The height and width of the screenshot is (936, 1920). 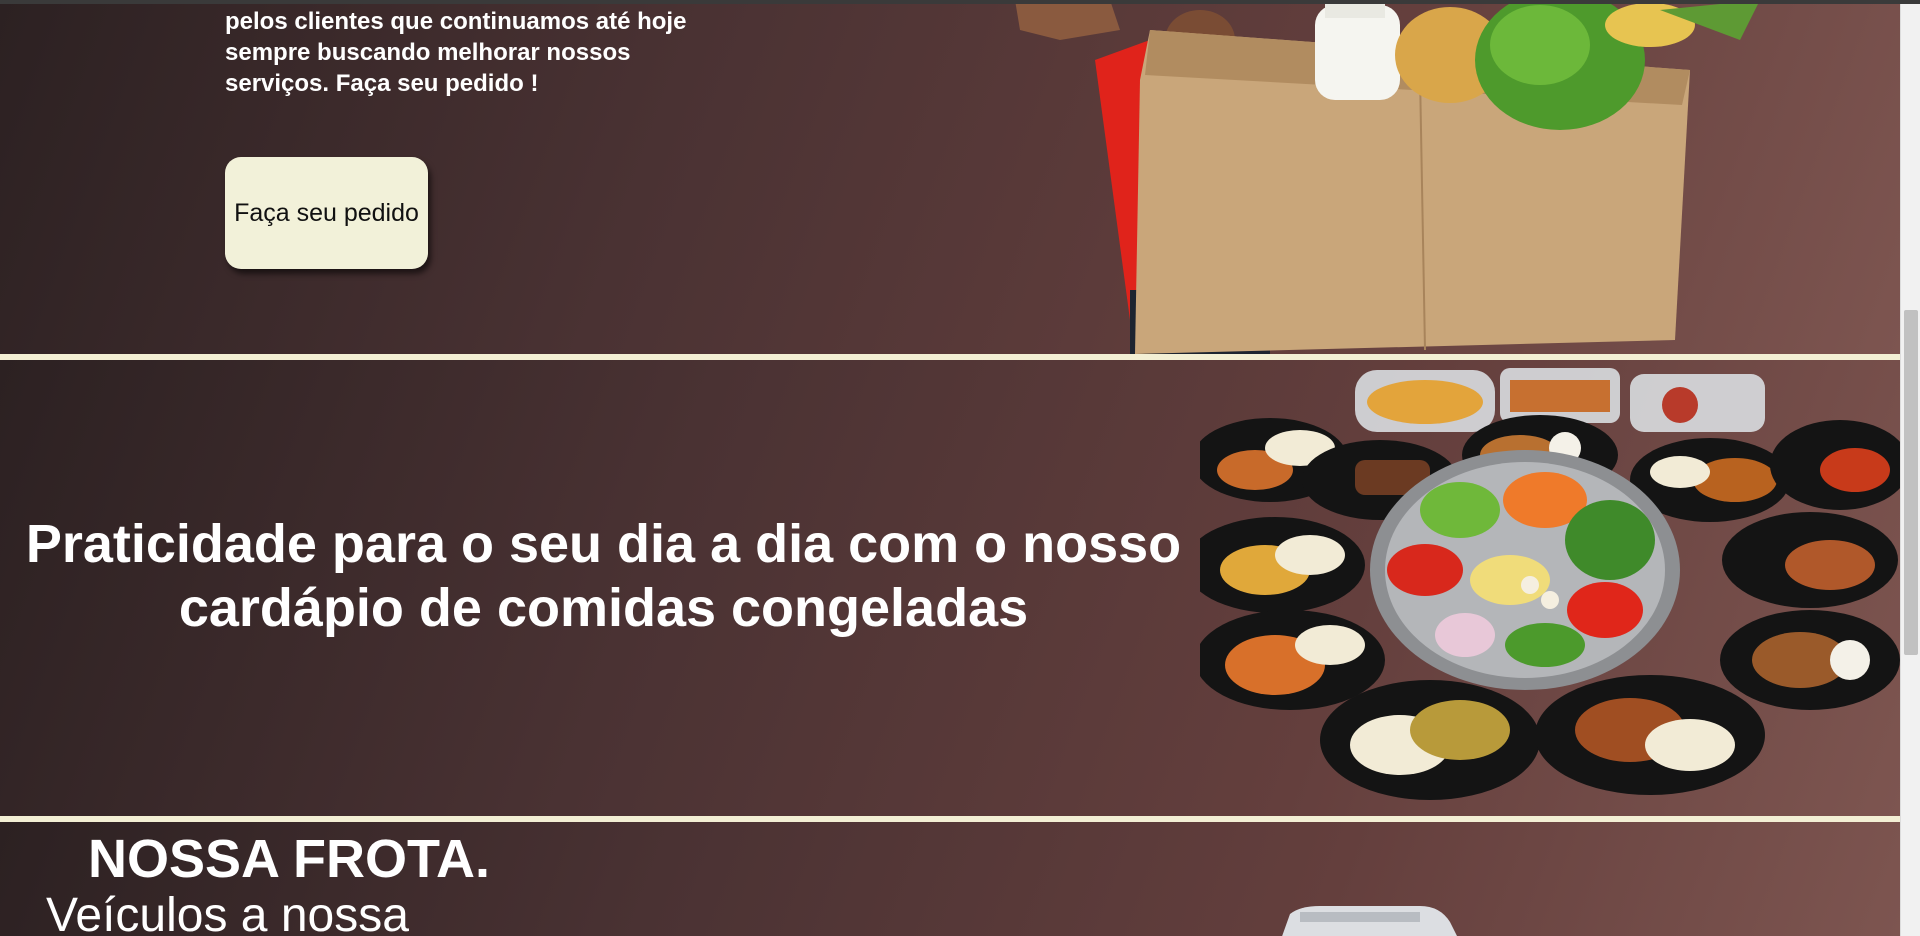 I want to click on intro-line: serviços. Faça seu pedido !, so click(x=382, y=83).